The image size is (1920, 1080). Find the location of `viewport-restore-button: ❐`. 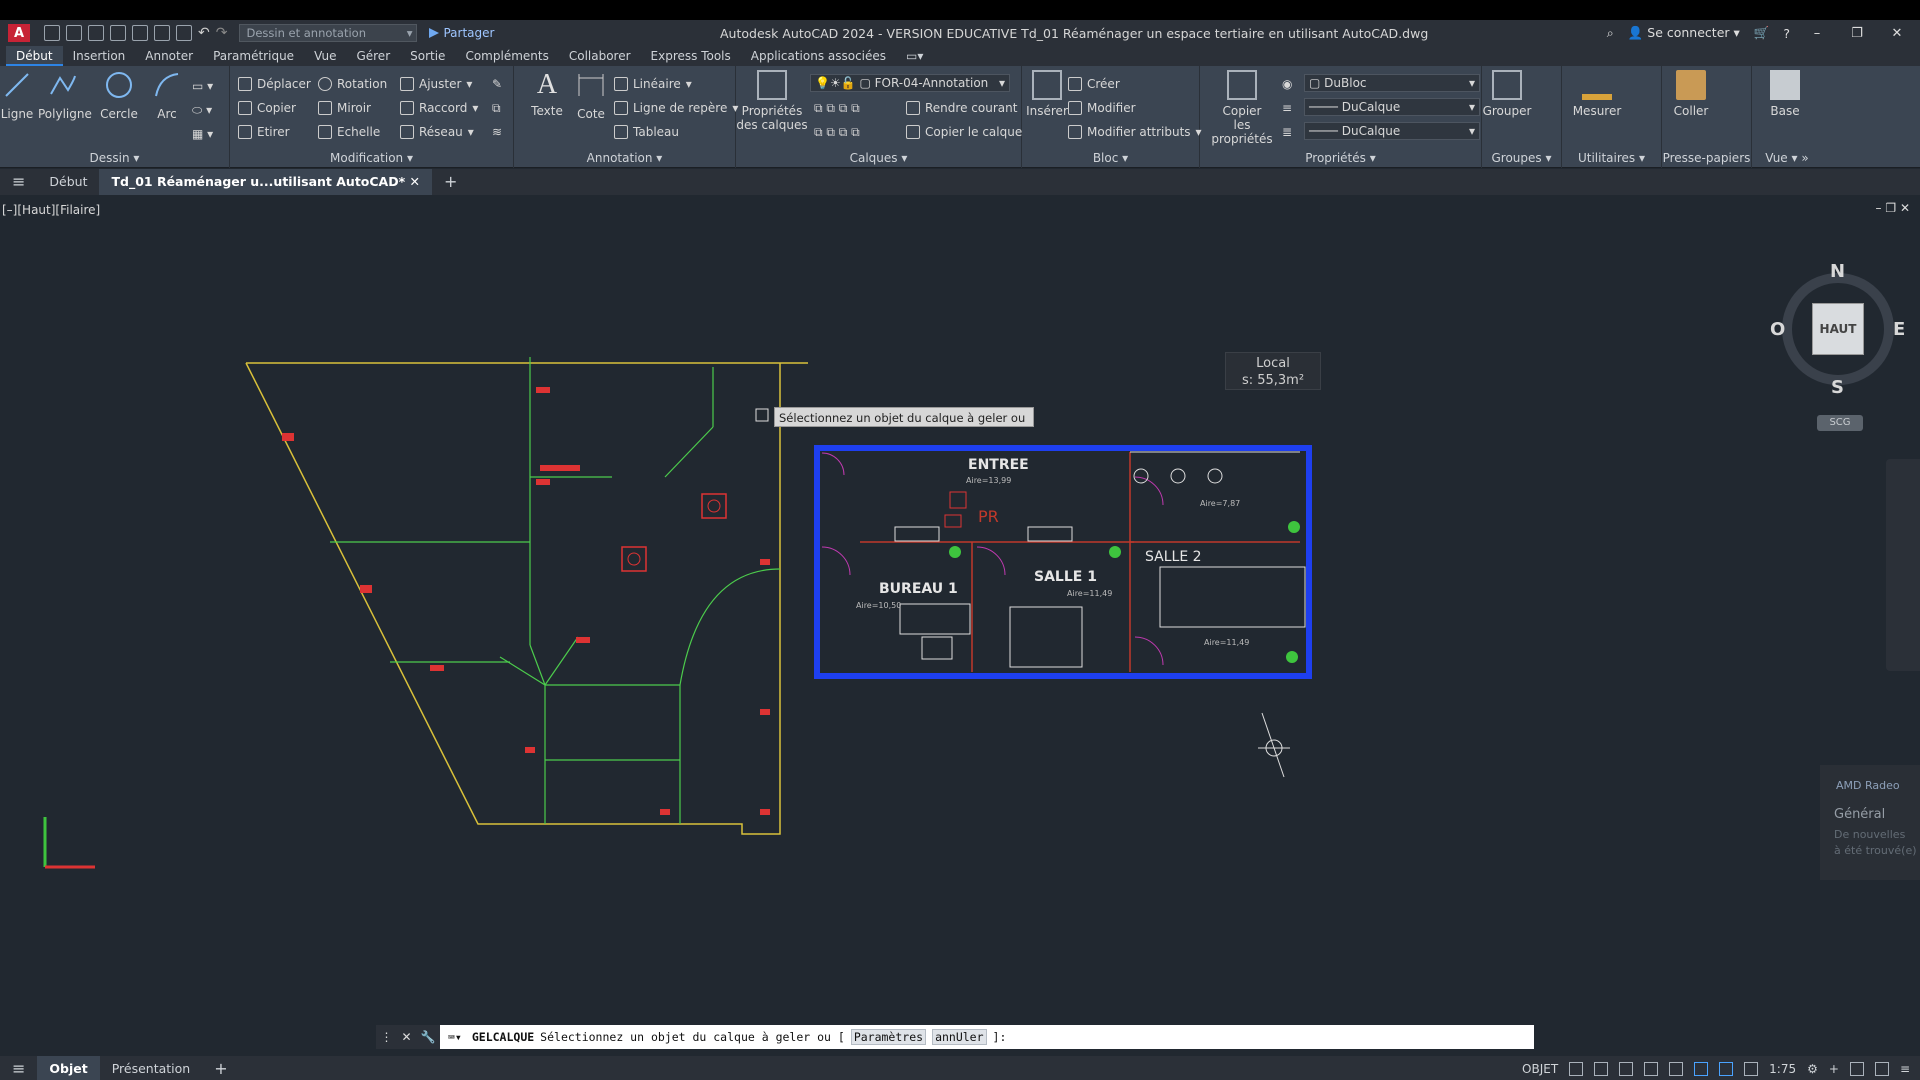

viewport-restore-button: ❐ is located at coordinates (1890, 208).